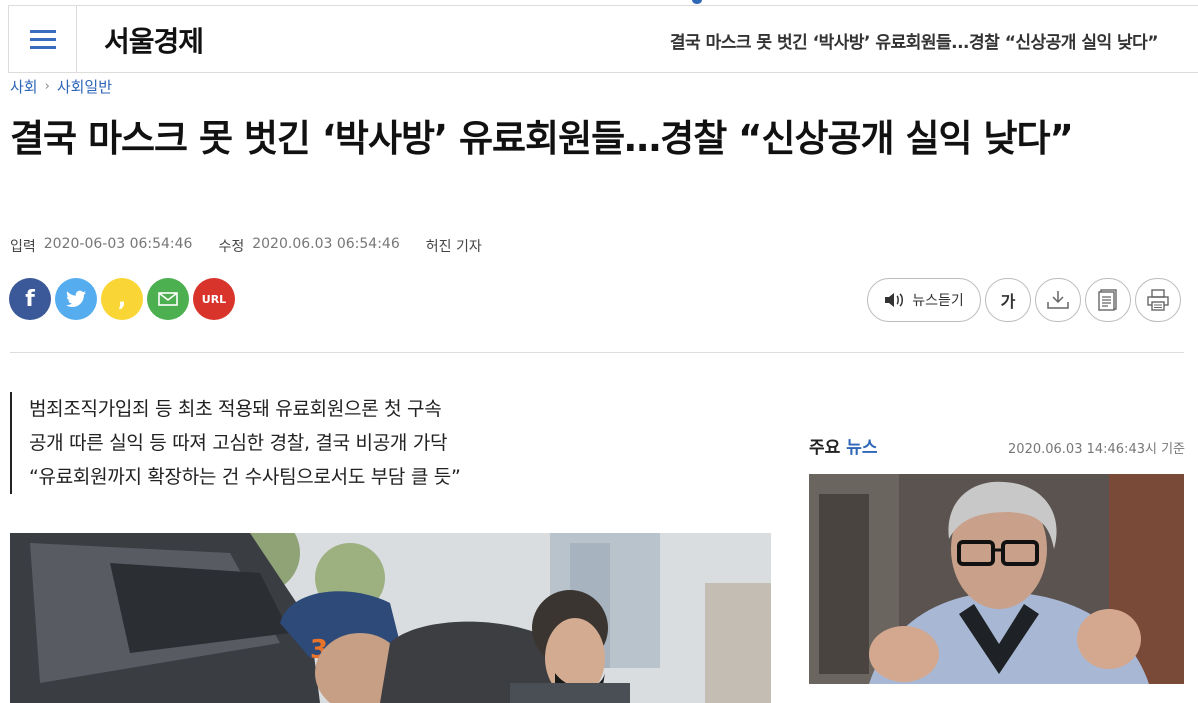 Image resolution: width=1198 pixels, height=703 pixels. I want to click on printer-icon, so click(1158, 300).